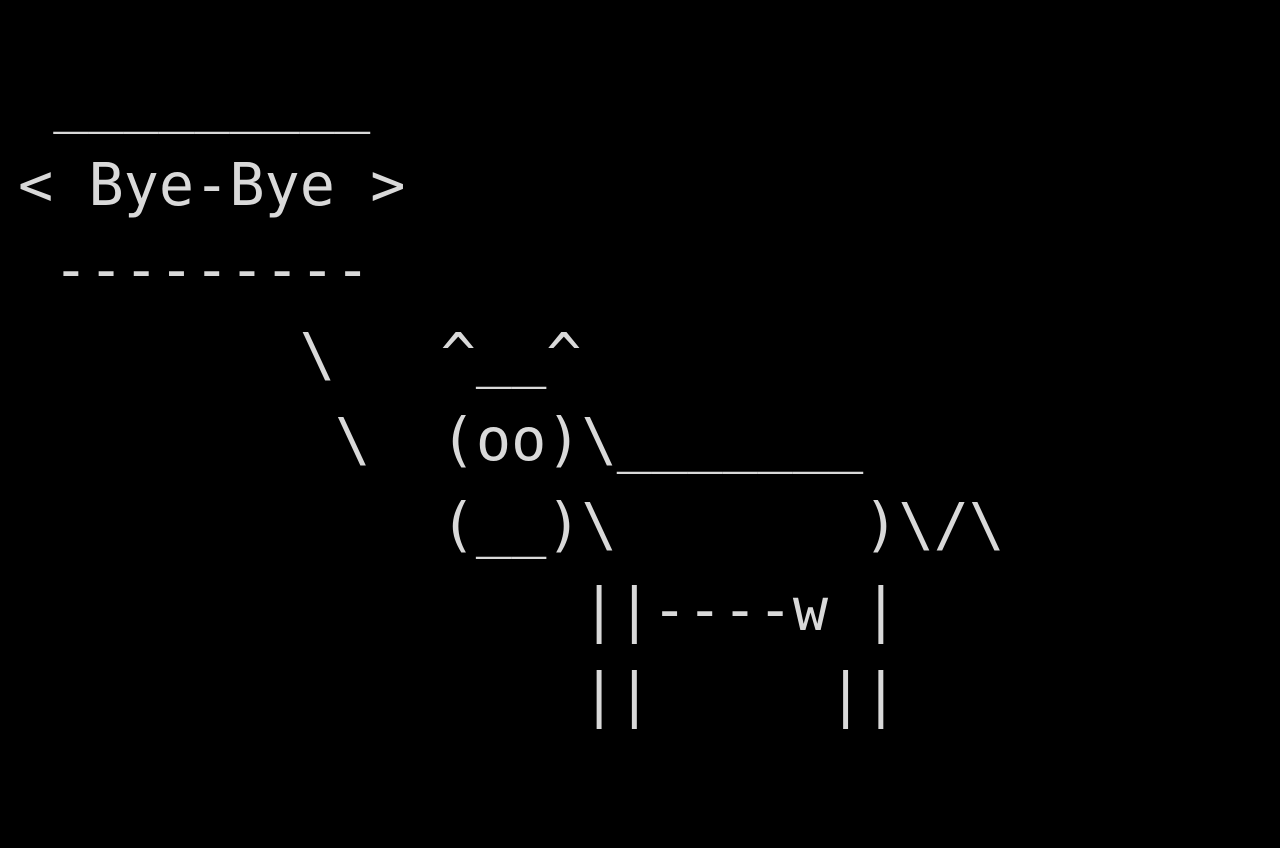 Image resolution: width=1280 pixels, height=848 pixels. I want to click on cow-legs-line: || ||, so click(458, 695).